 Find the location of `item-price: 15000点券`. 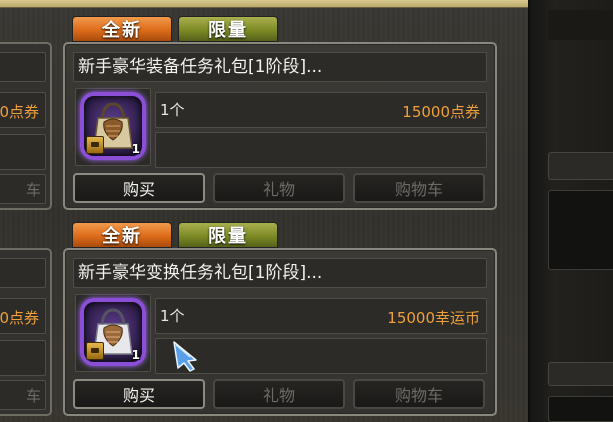

item-price: 15000点券 is located at coordinates (441, 112).